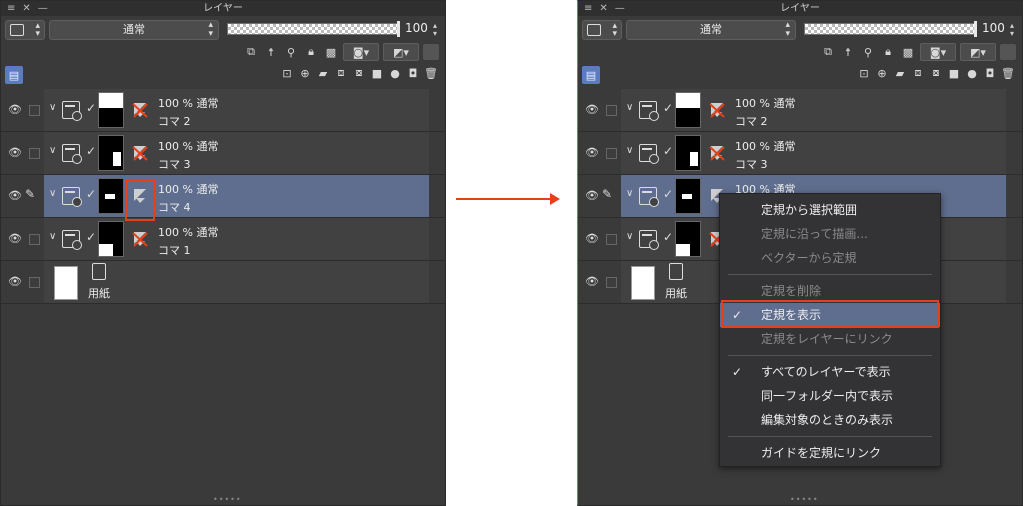 The image size is (1024, 506). Describe the element at coordinates (830, 258) in the screenshot. I see `menu-item-ruler-from-vector: ベクターから定規` at that location.